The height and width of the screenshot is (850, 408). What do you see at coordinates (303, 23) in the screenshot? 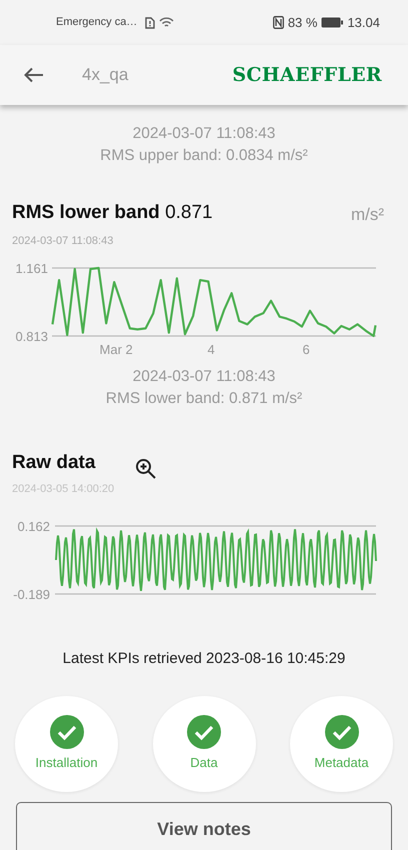
I see `battery-percent: 83 %` at bounding box center [303, 23].